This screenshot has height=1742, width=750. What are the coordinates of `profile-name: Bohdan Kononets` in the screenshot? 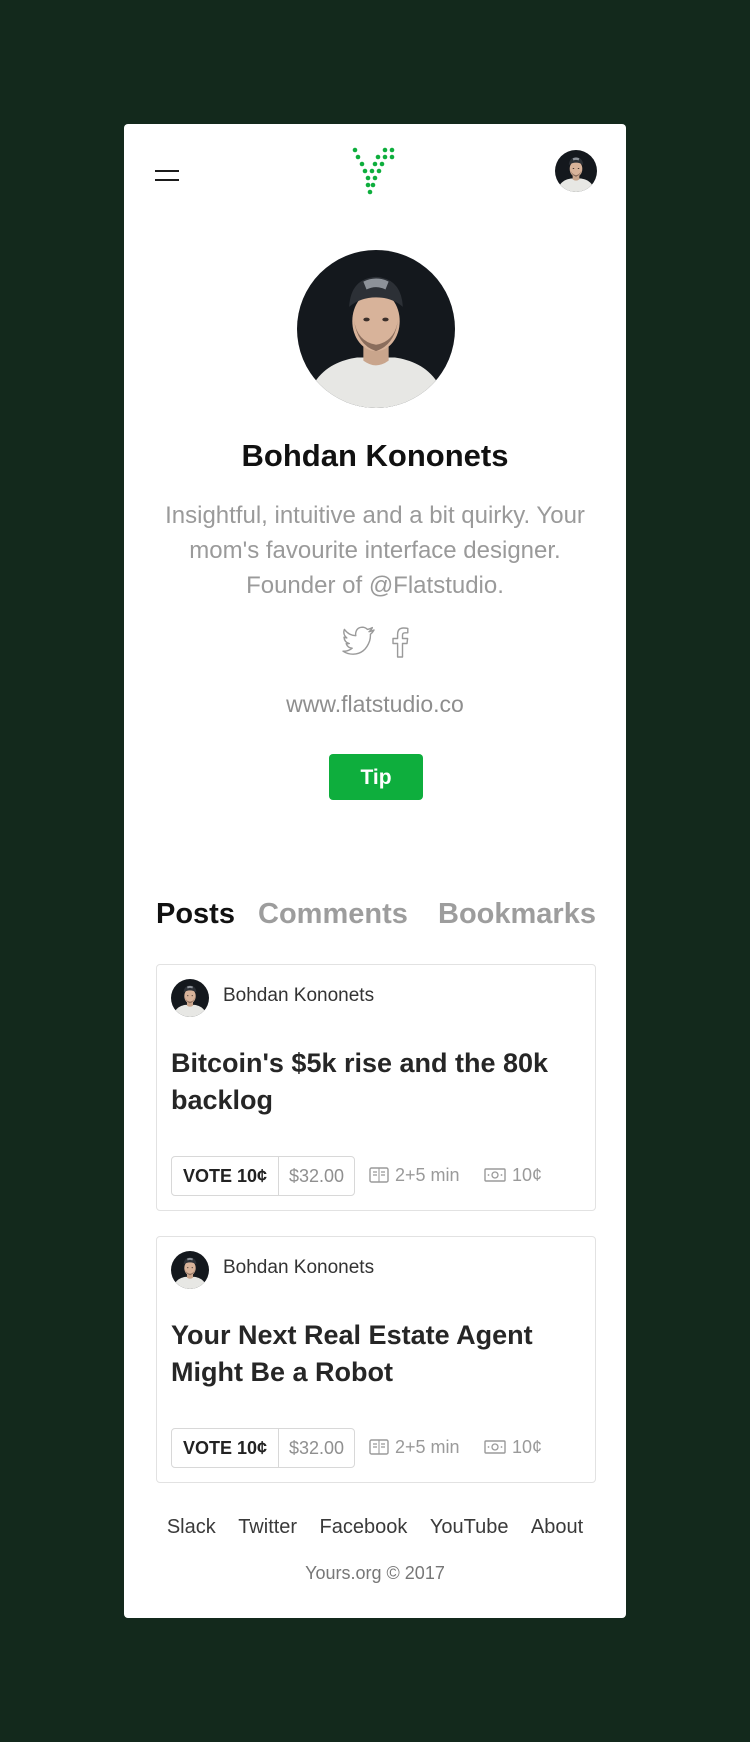 It's located at (375, 455).